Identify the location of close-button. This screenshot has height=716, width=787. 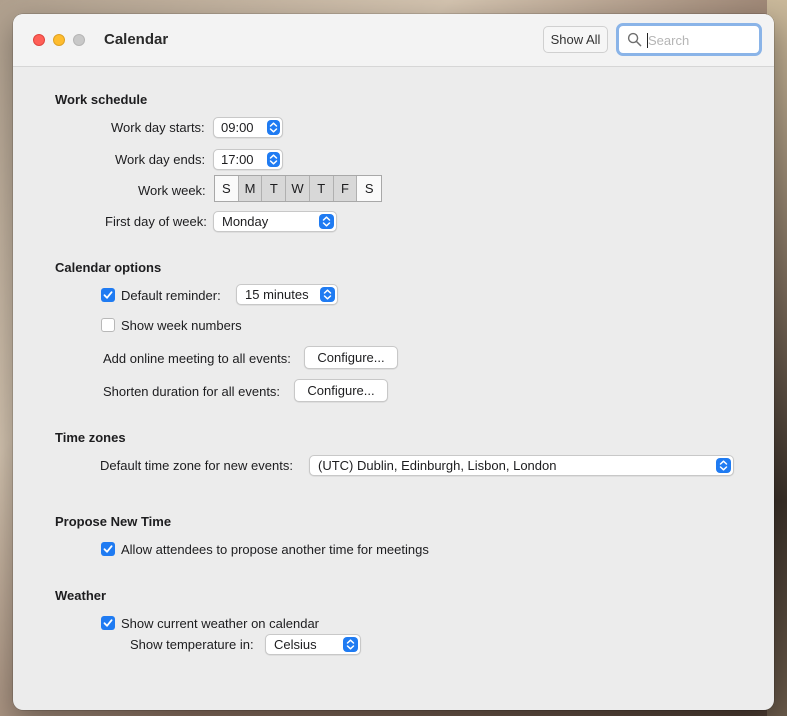
(39, 40).